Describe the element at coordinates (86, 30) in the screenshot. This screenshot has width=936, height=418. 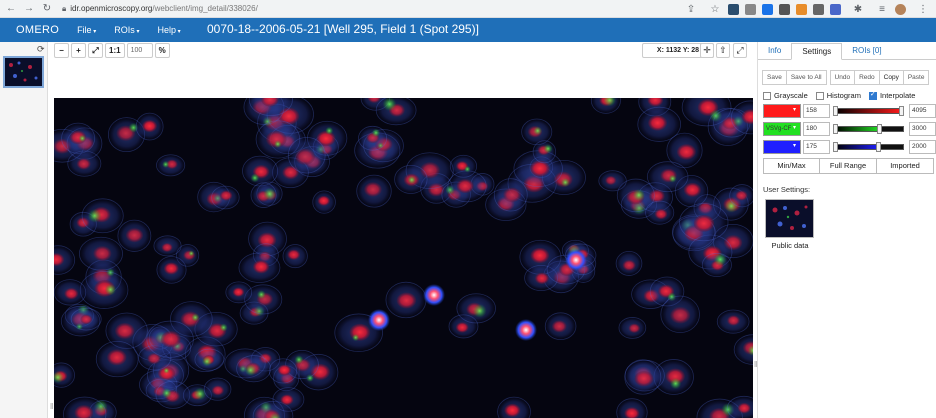
I see `menu-file: File` at that location.